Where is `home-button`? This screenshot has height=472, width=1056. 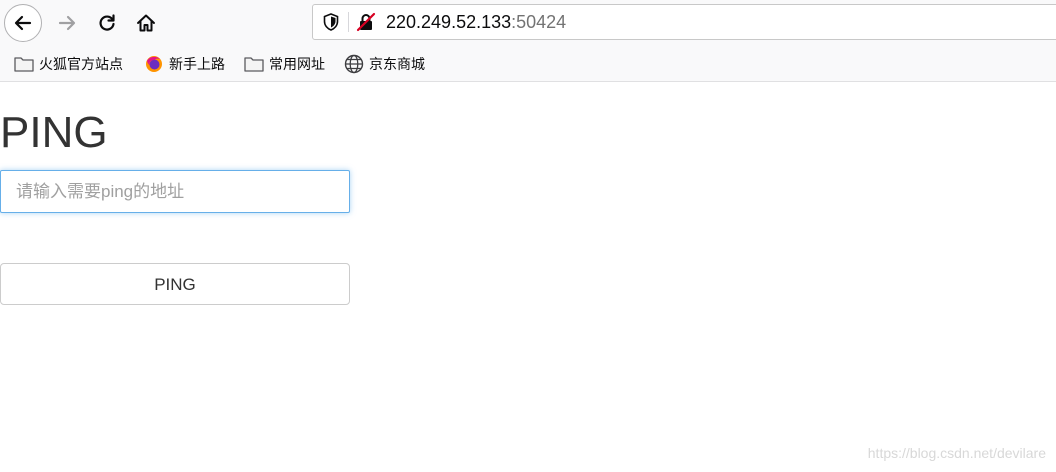 home-button is located at coordinates (146, 23).